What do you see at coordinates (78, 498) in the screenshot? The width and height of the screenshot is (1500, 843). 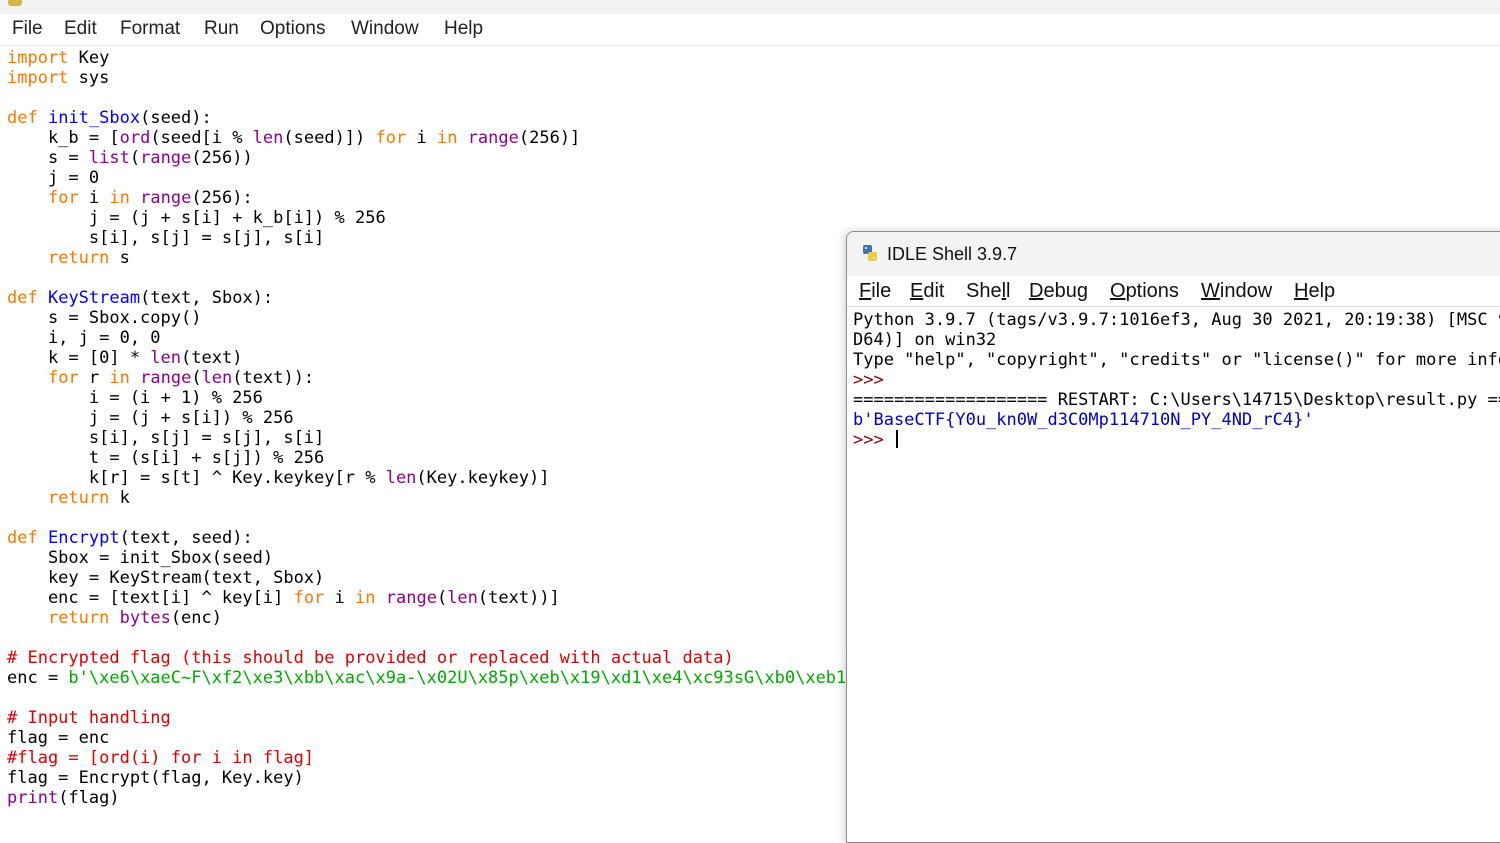 I see `code-token: return` at bounding box center [78, 498].